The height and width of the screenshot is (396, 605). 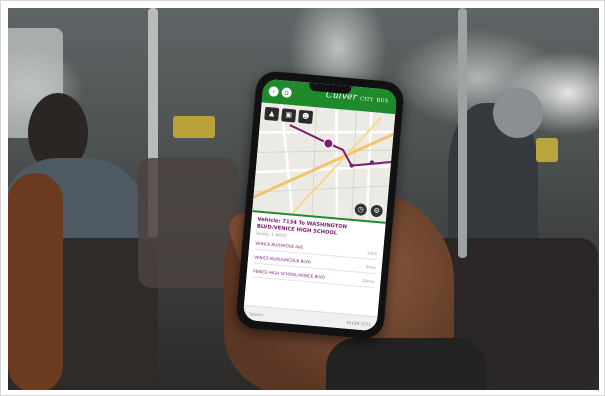 What do you see at coordinates (370, 267) in the screenshot?
I see `stop-time: 5min` at bounding box center [370, 267].